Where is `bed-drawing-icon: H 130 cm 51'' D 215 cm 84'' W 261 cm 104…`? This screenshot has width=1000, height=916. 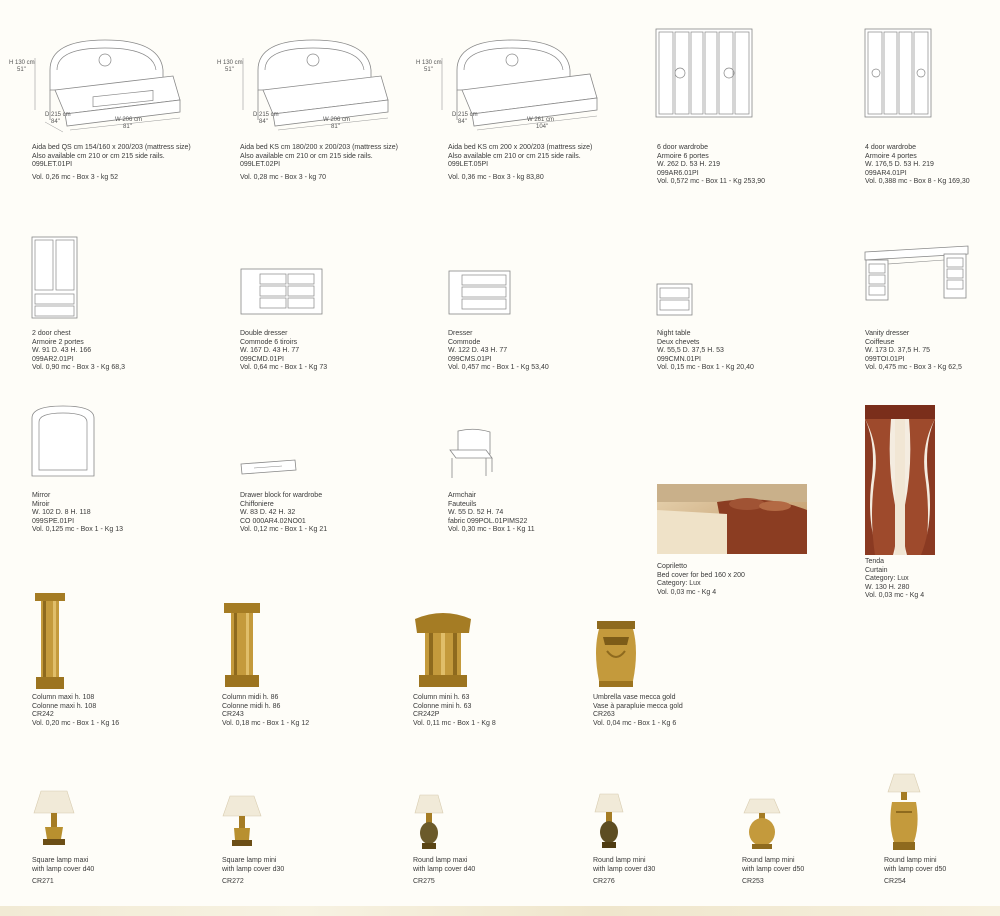 bed-drawing-icon: H 130 cm 51'' D 215 cm 84'' W 261 cm 104… is located at coordinates (507, 85).